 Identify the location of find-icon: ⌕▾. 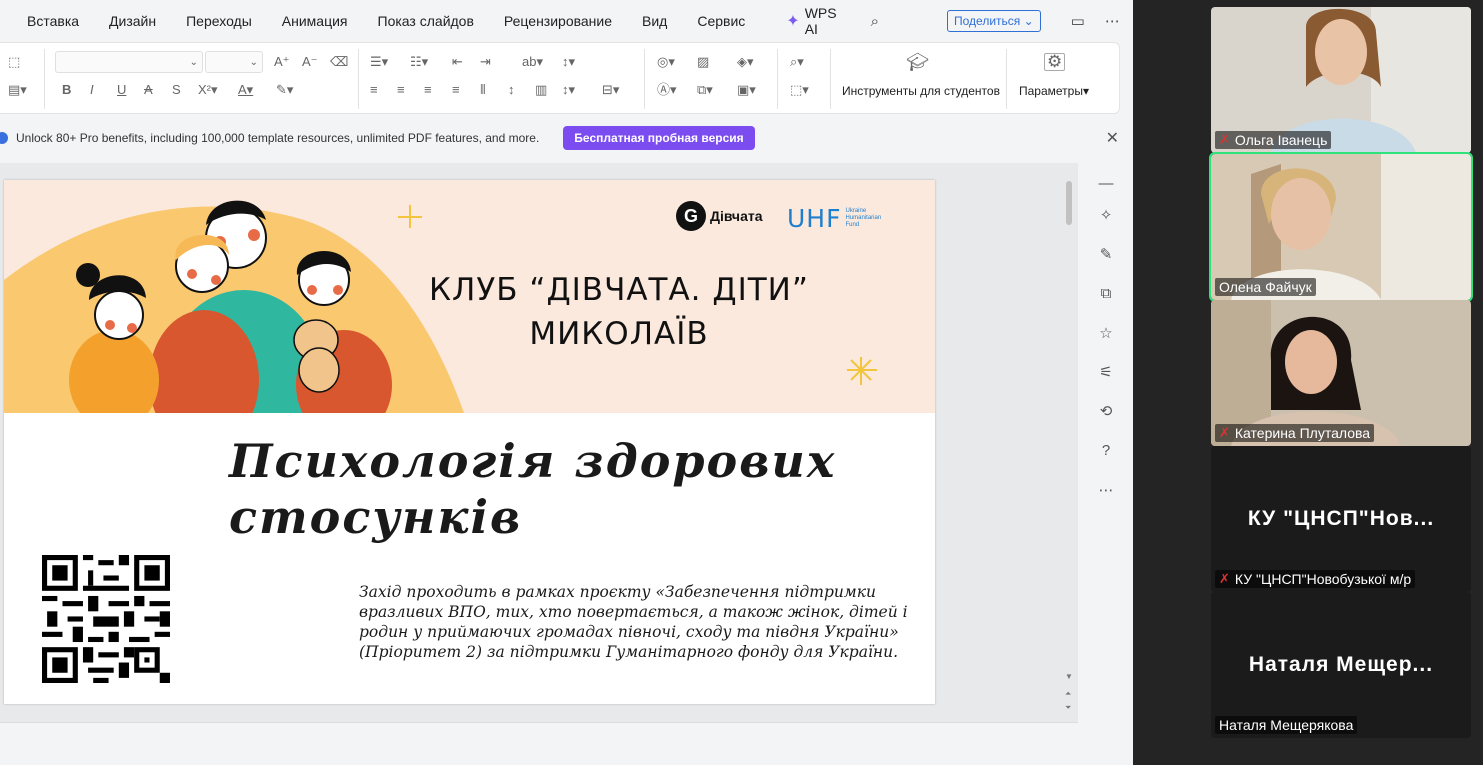
(797, 62).